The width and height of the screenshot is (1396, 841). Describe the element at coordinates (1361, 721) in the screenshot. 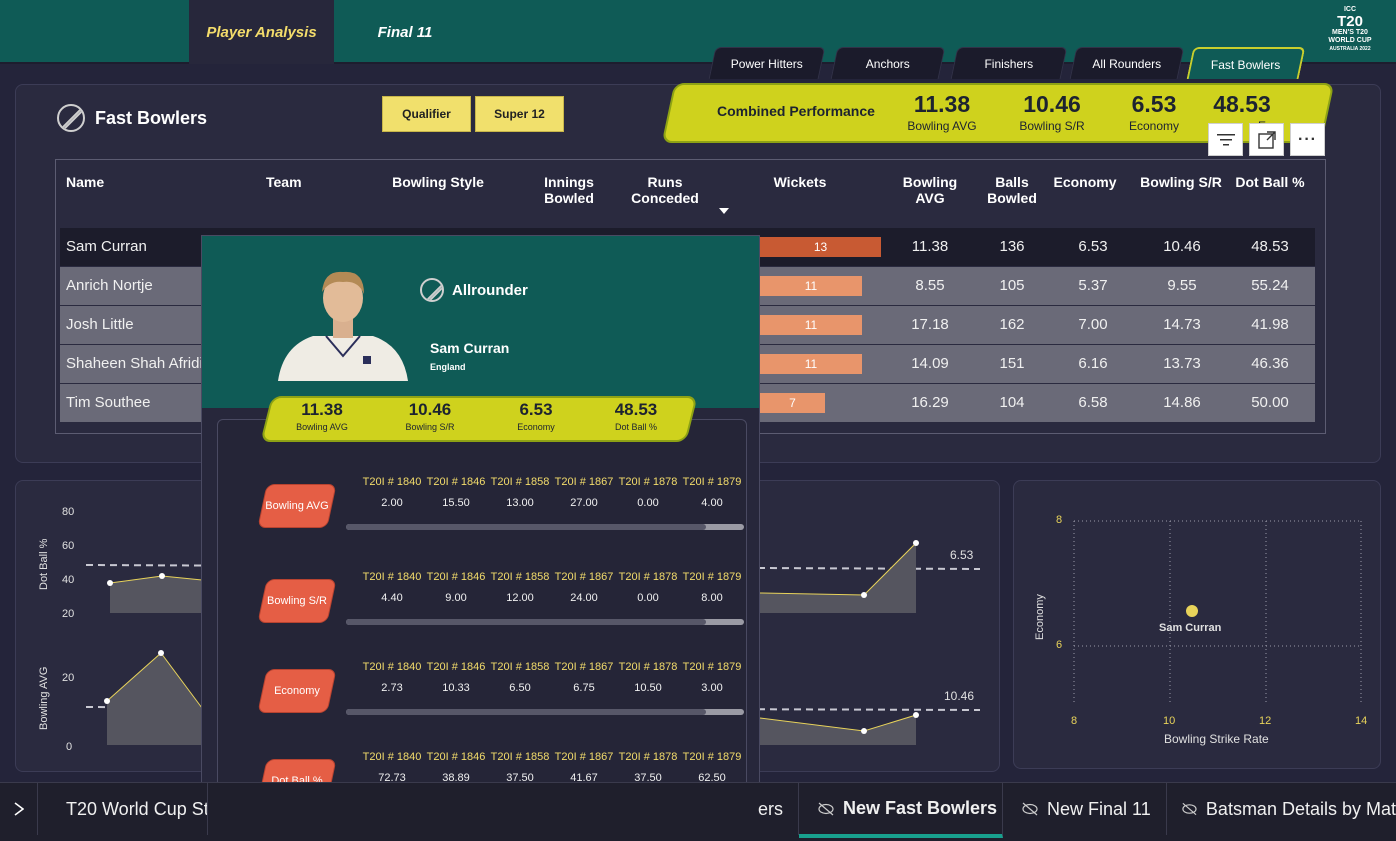

I see `scatter-x-tick: 14` at that location.